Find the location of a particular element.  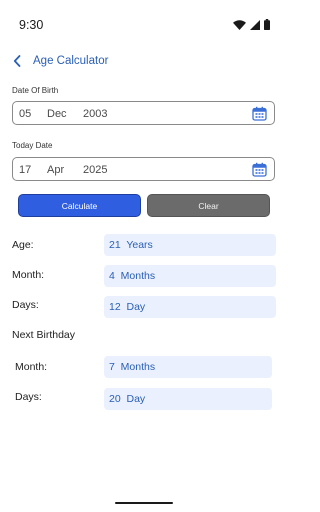

month-label: Month: is located at coordinates (28, 275).